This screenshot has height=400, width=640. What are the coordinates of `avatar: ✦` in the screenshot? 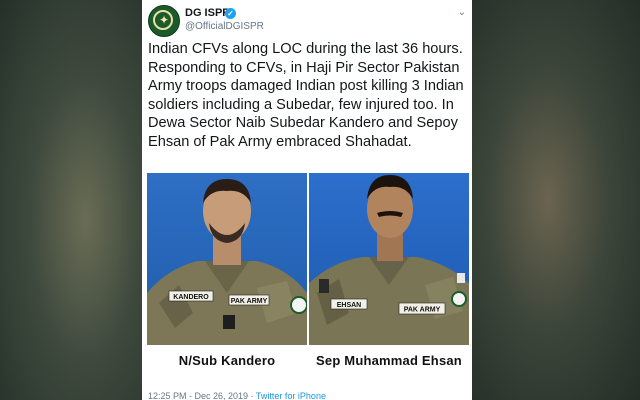 It's located at (164, 21).